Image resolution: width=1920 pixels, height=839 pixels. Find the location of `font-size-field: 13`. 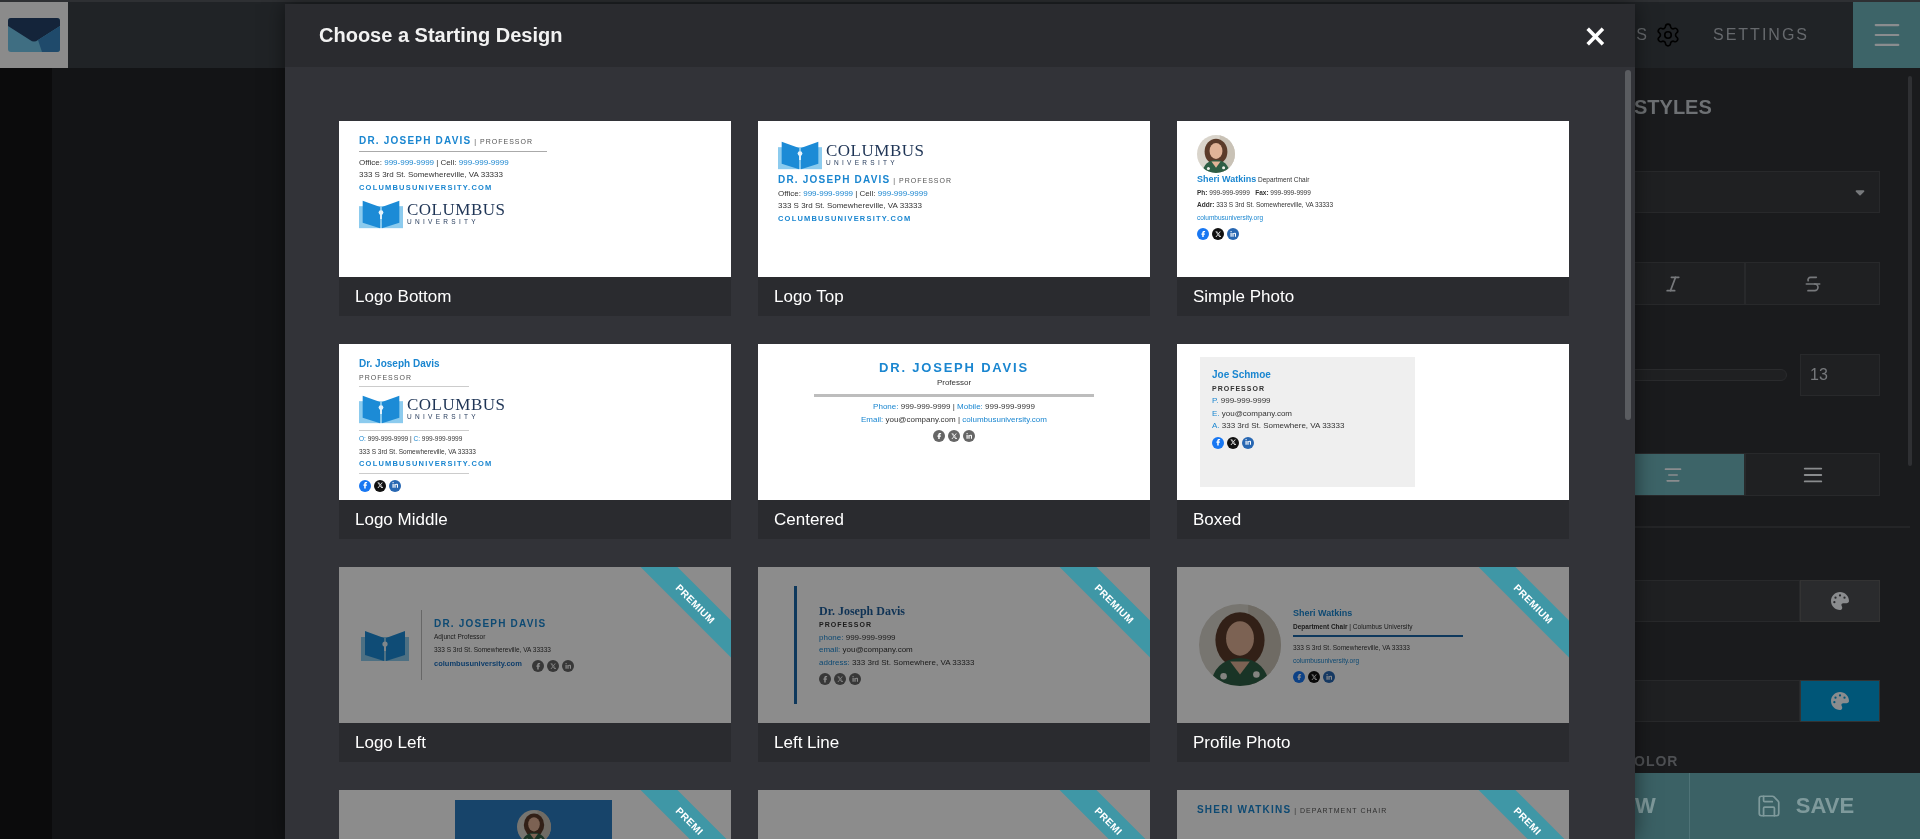

font-size-field: 13 is located at coordinates (1840, 375).